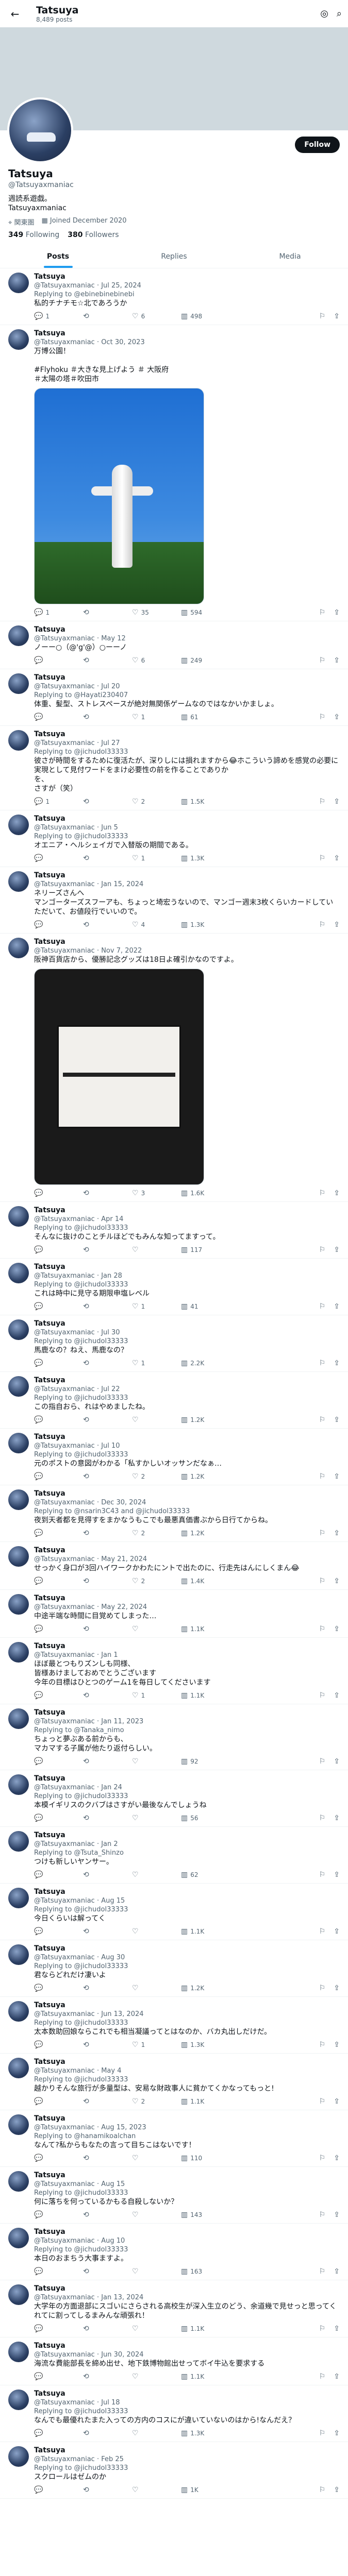  I want to click on tweet-handle-date: @Tatsuyaxmaniac · Jan 24, so click(78, 1787).